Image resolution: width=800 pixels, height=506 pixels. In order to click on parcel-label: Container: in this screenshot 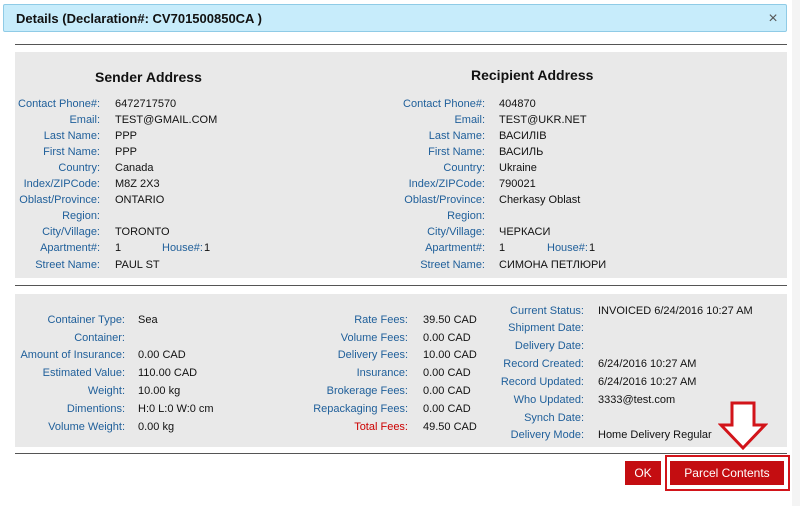, I will do `click(99, 338)`.